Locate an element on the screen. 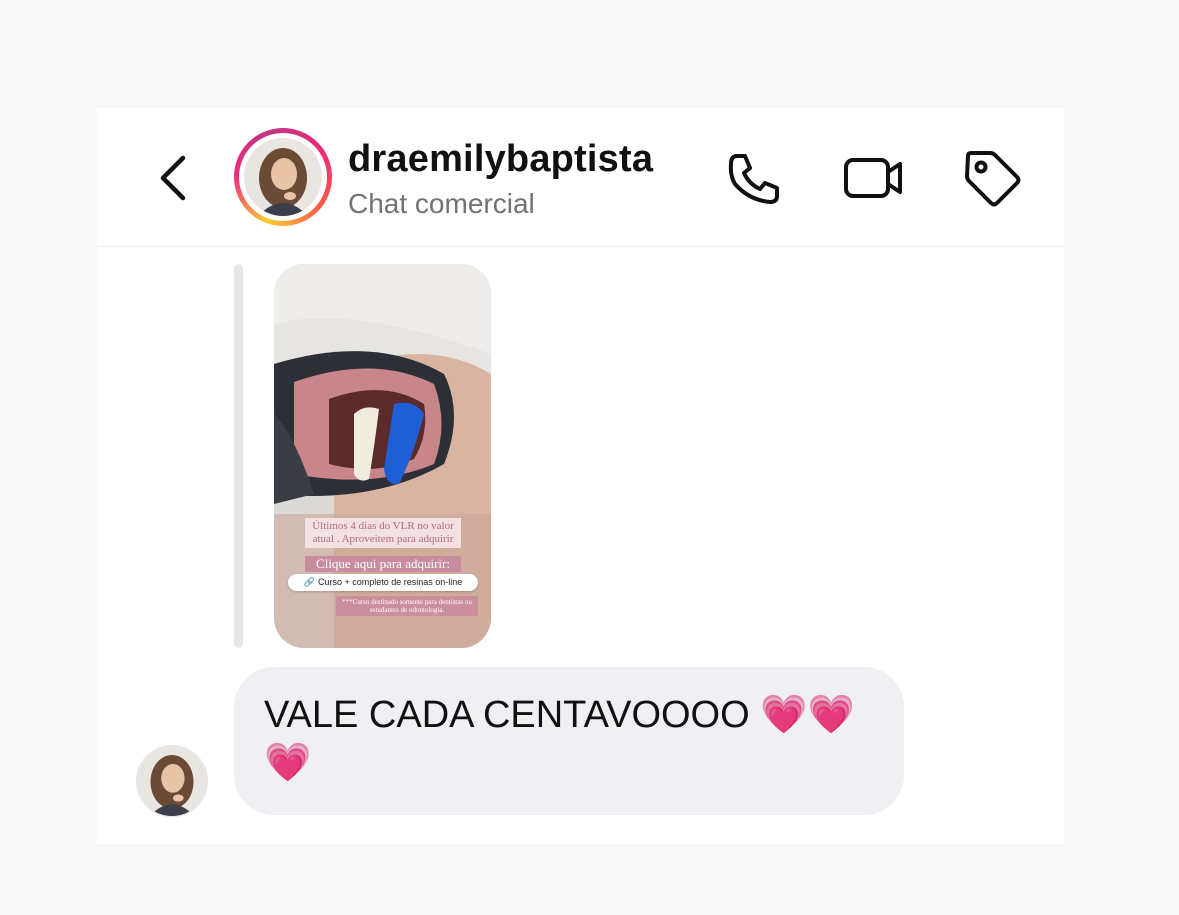  message-text: VALE CADA CENTAVOOOO 💗💗💗 is located at coordinates (574, 739).